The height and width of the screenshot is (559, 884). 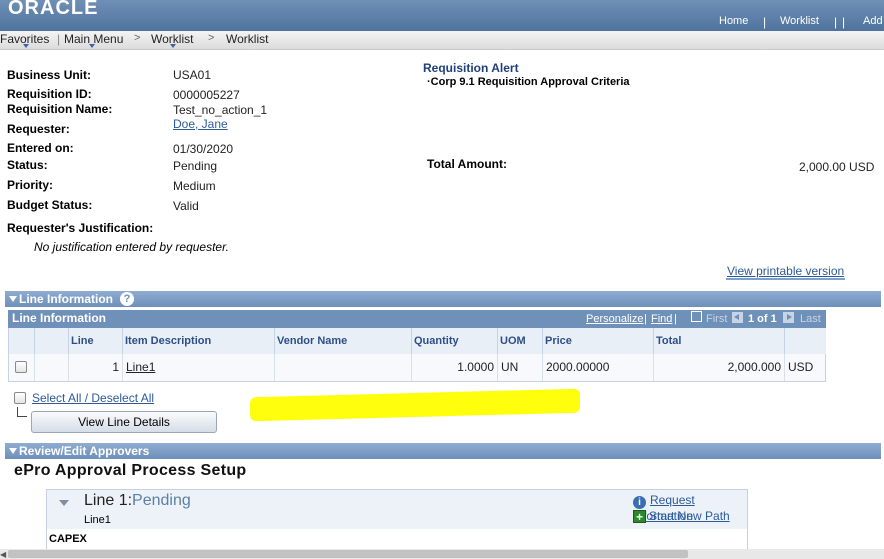 What do you see at coordinates (40, 148) in the screenshot?
I see `entered-label: Entered on:` at bounding box center [40, 148].